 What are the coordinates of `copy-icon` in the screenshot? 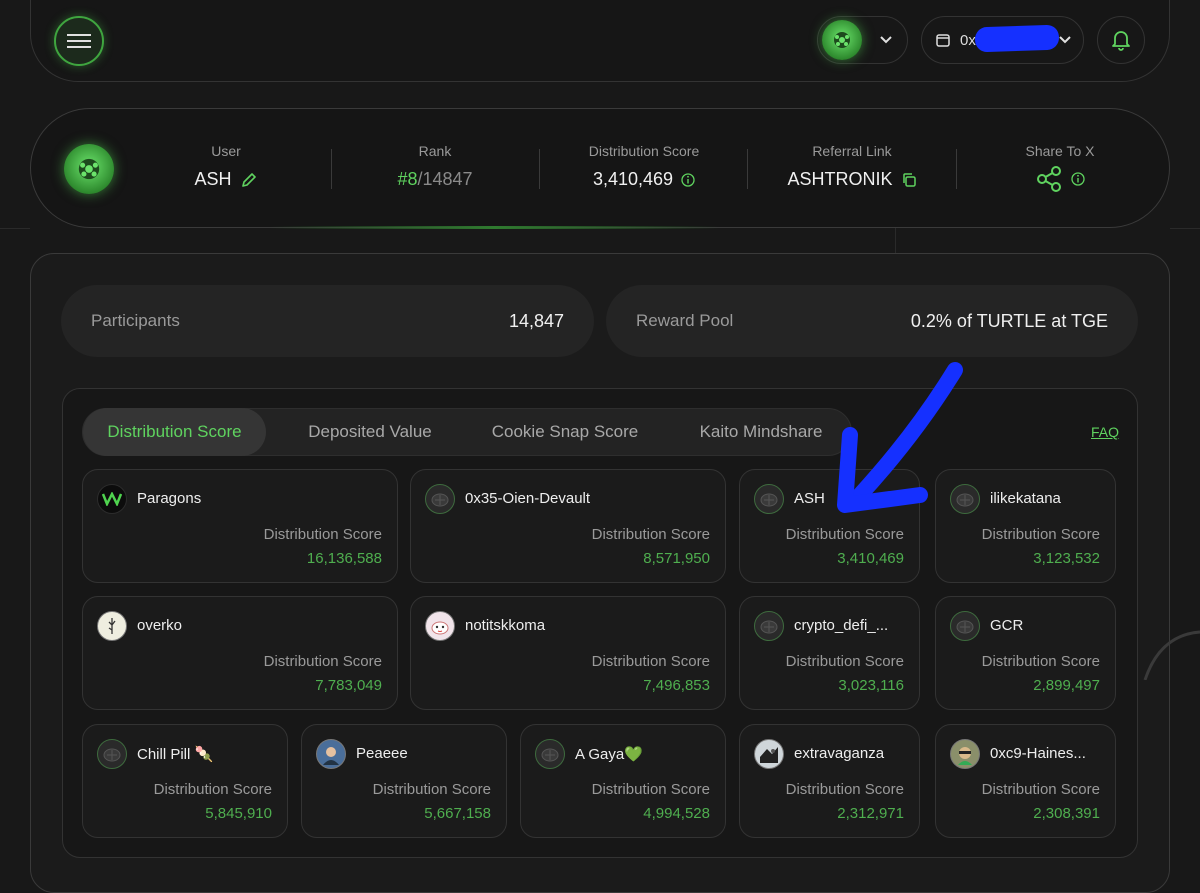 It's located at (909, 180).